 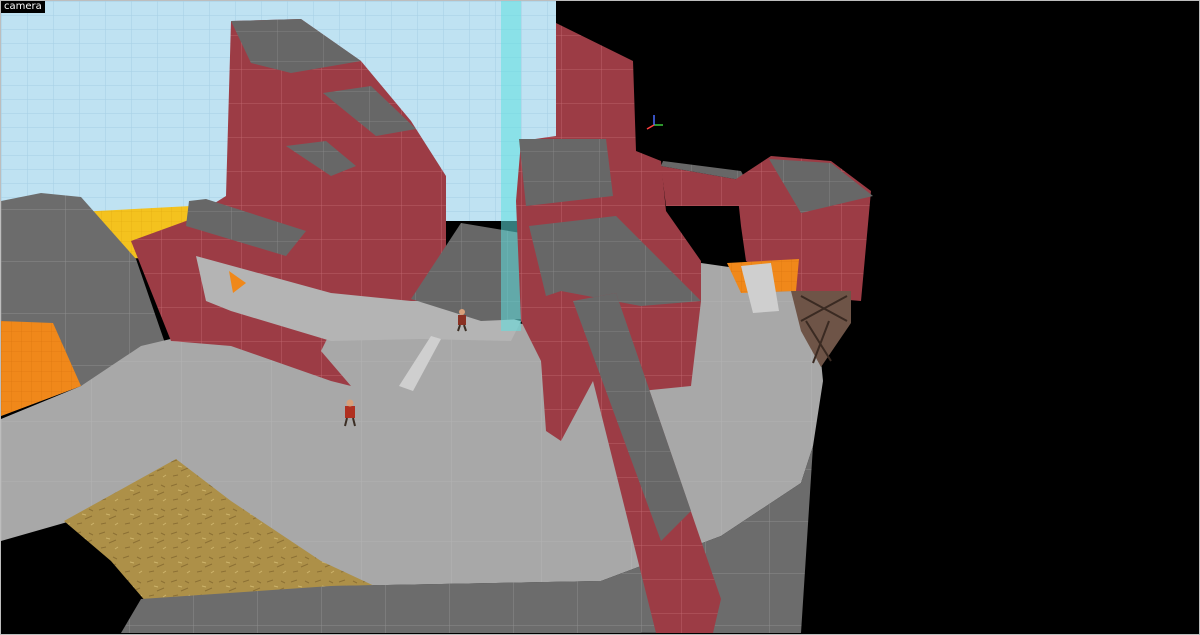 What do you see at coordinates (566, 172) in the screenshot?
I see `tower-roof` at bounding box center [566, 172].